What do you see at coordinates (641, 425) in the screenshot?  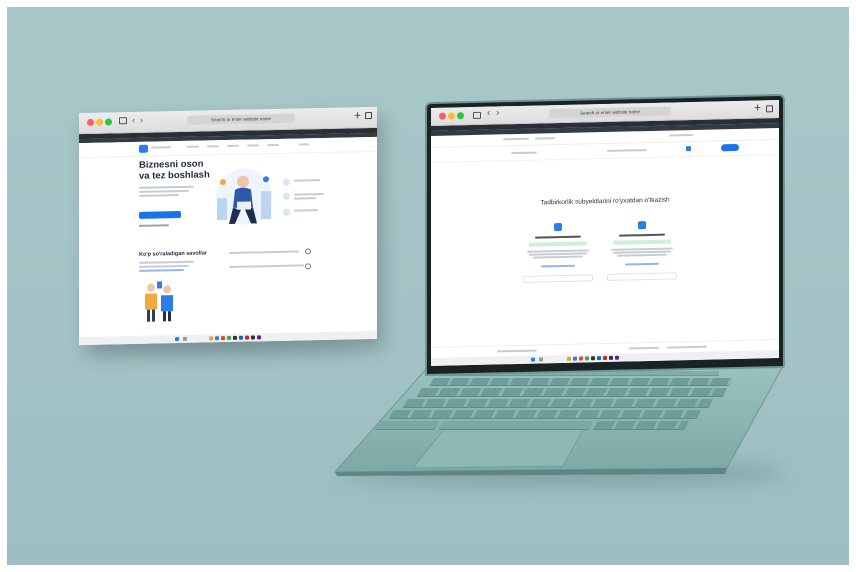 I see `arrow-keys` at bounding box center [641, 425].